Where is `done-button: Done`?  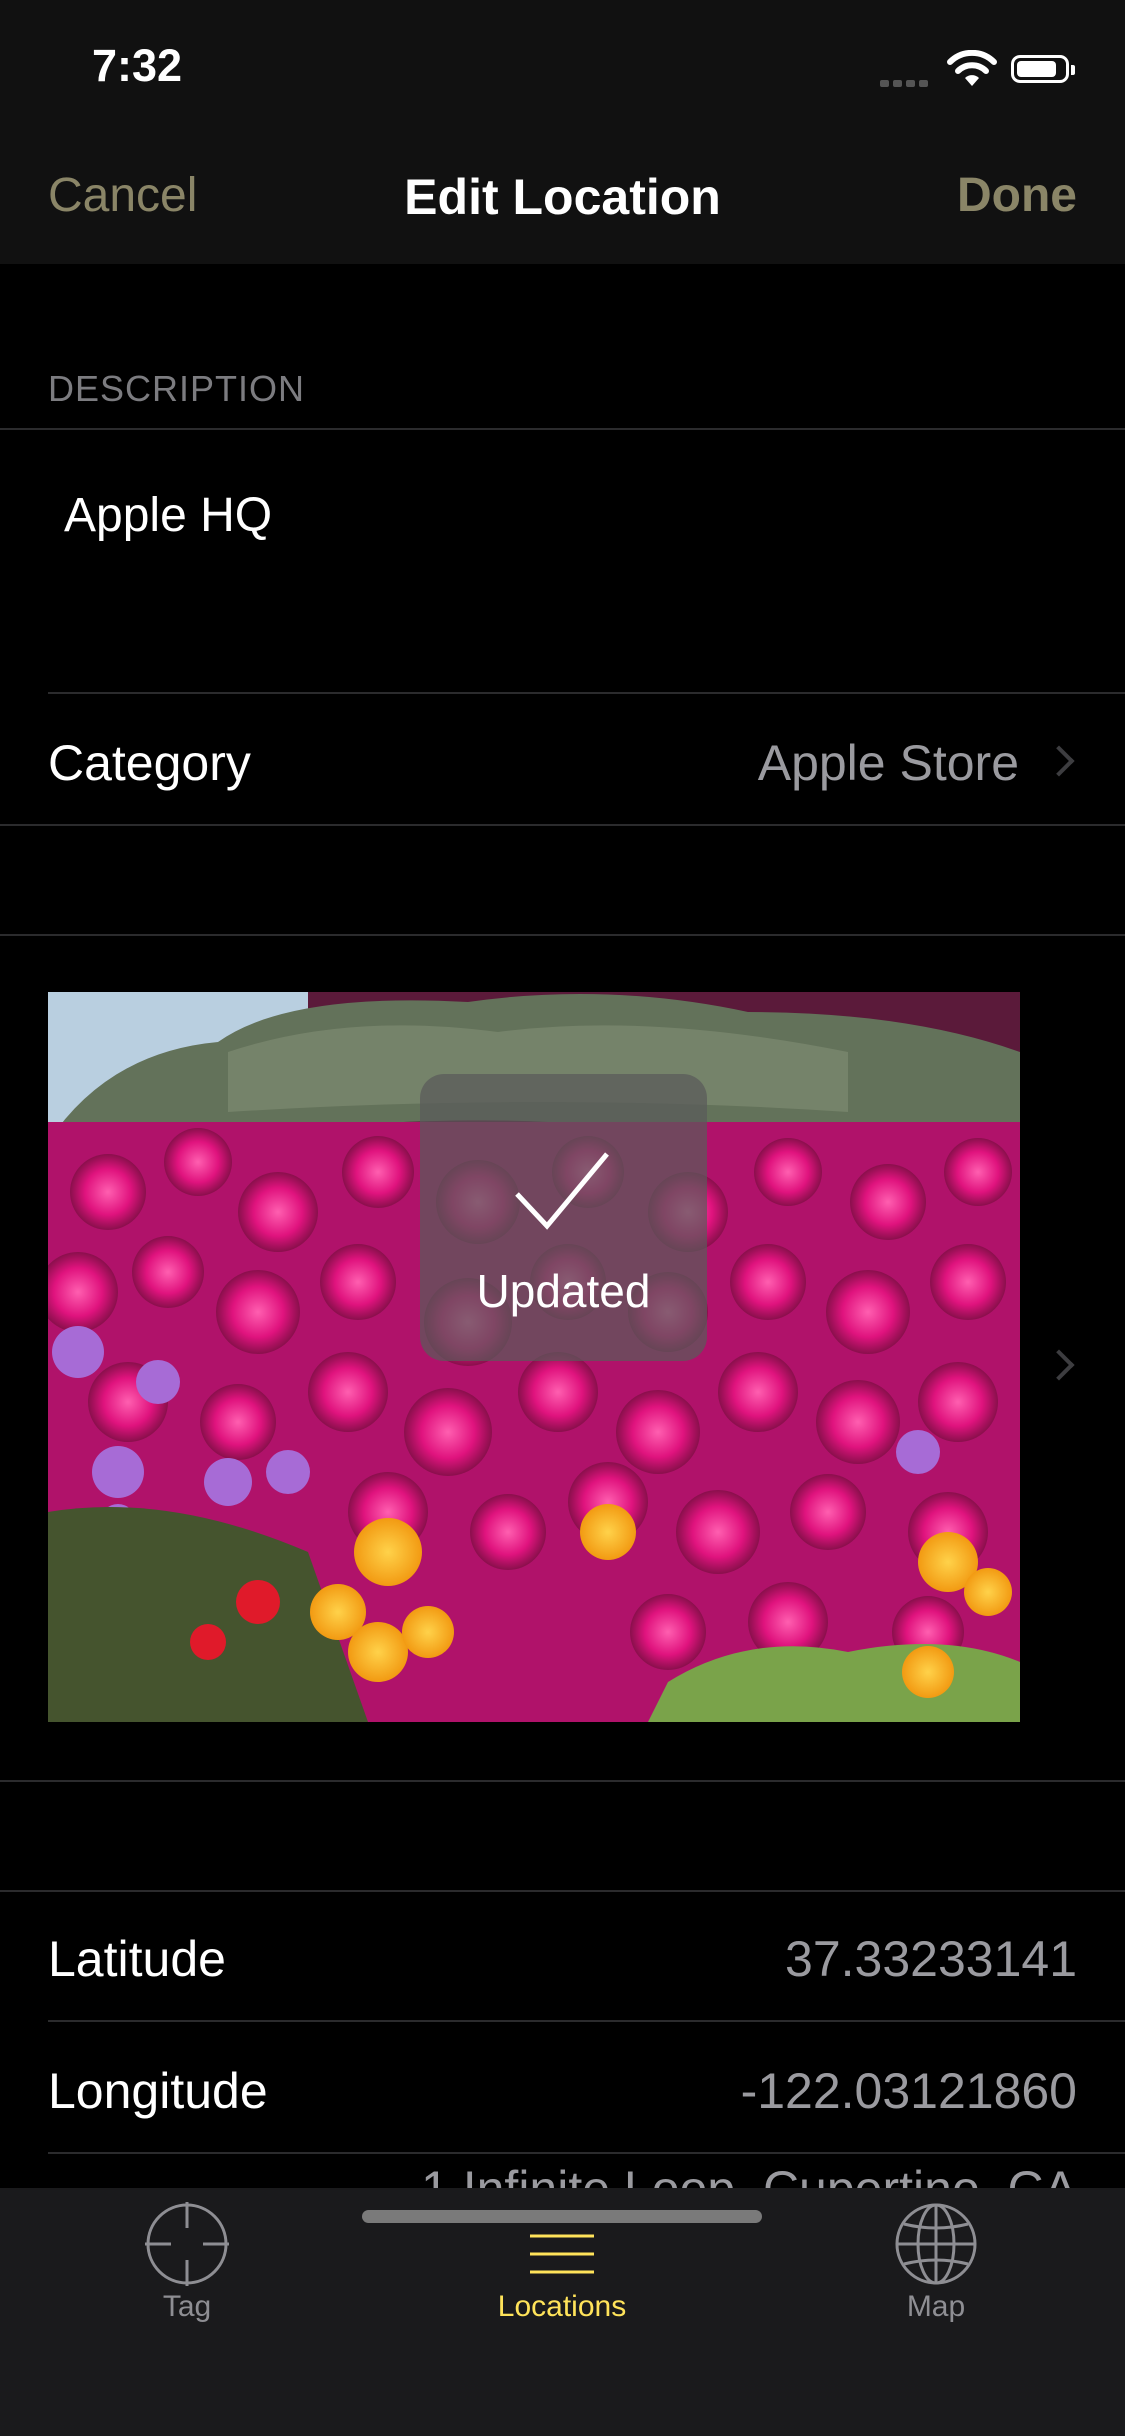
done-button: Done is located at coordinates (1017, 195).